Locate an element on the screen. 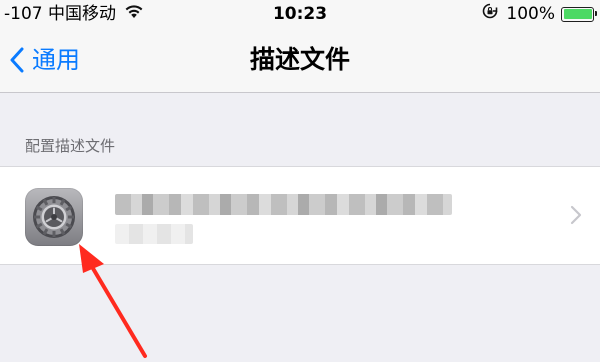 The image size is (600, 362). red-arrow-annotation is located at coordinates (113, 301).